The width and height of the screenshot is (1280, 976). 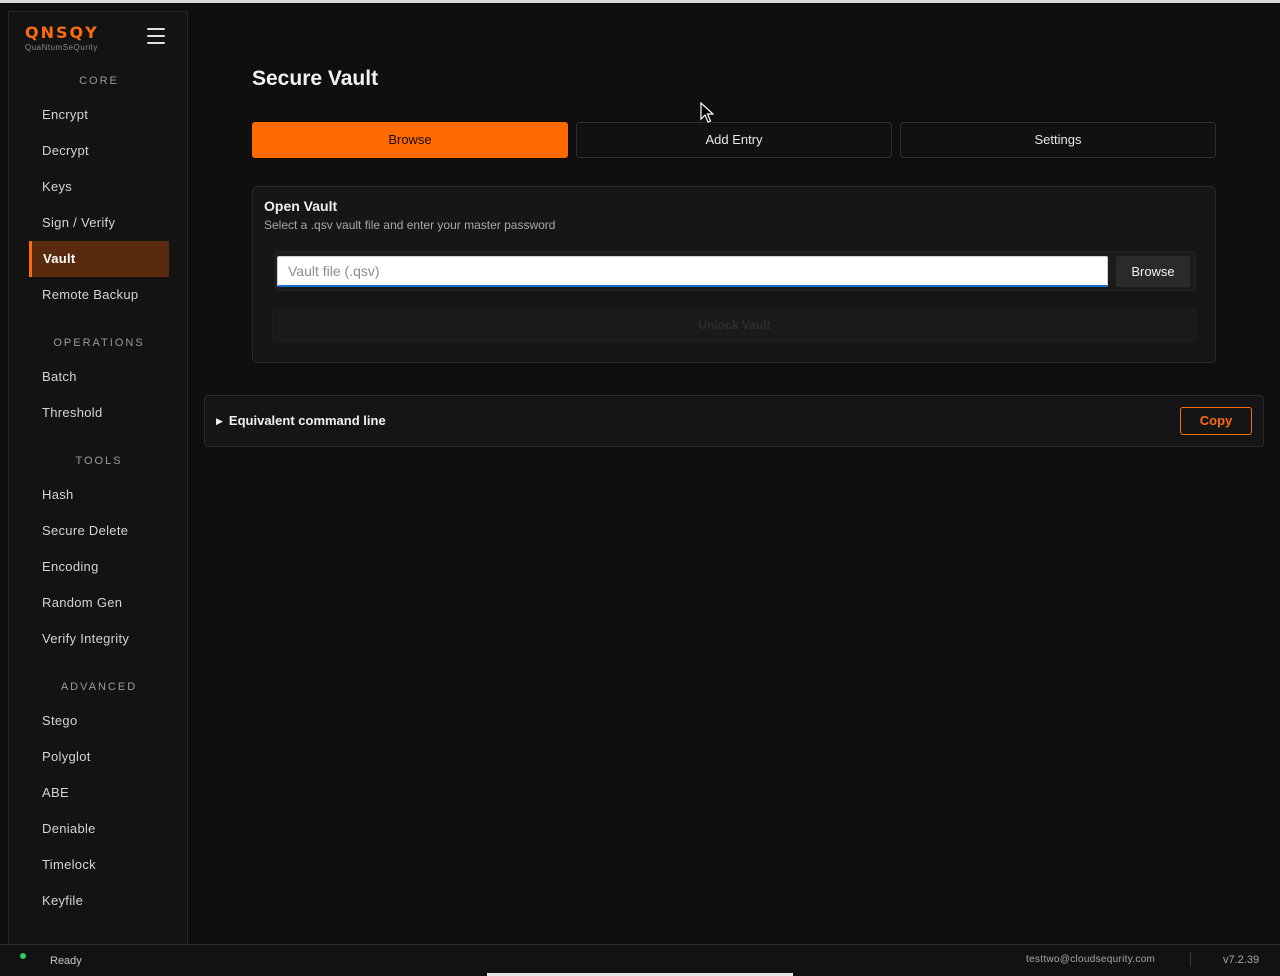 I want to click on vault-file-input, so click(x=692, y=271).